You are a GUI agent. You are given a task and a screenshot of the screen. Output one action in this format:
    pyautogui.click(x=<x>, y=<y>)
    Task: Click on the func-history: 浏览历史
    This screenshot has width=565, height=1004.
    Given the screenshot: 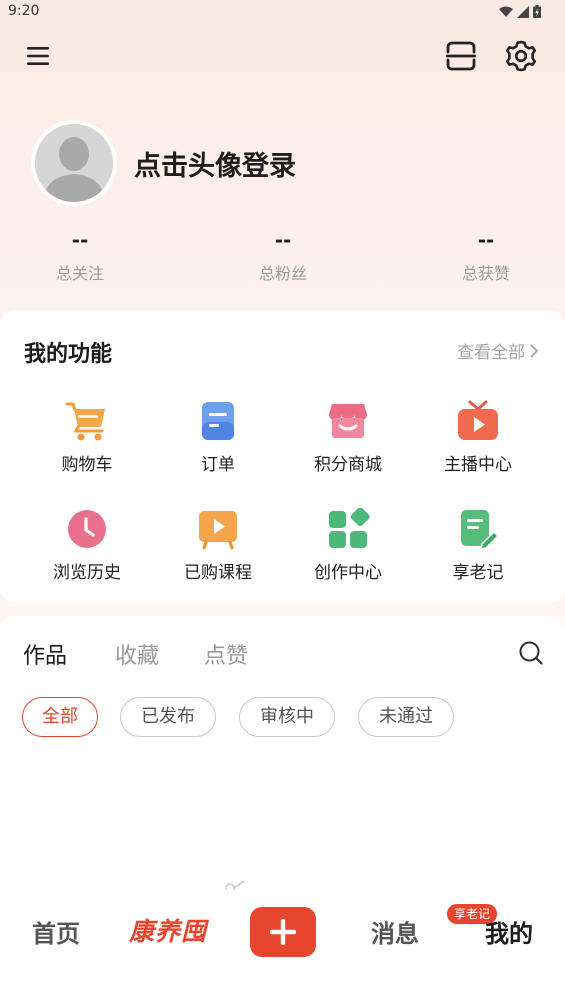 What is the action you would take?
    pyautogui.click(x=87, y=545)
    